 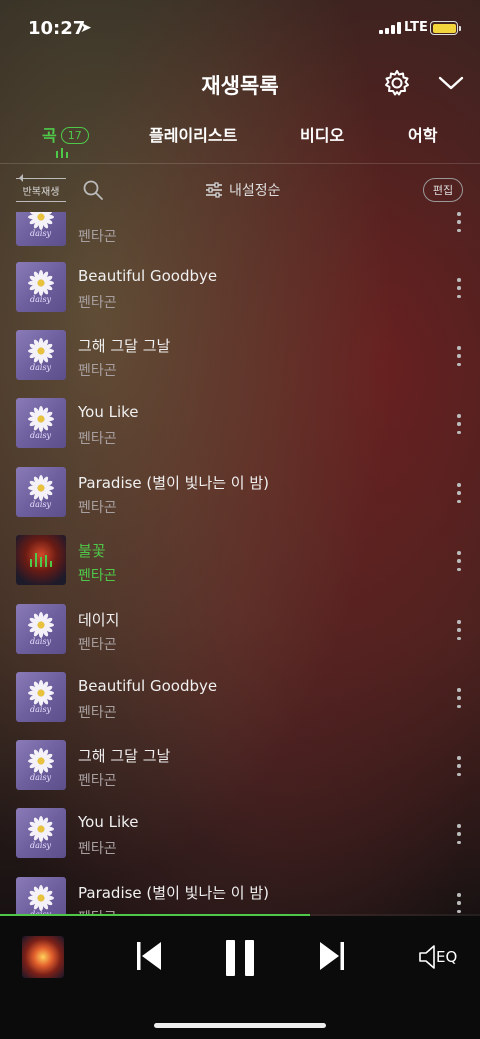 I want to click on mini-player-album-art, so click(x=43, y=957).